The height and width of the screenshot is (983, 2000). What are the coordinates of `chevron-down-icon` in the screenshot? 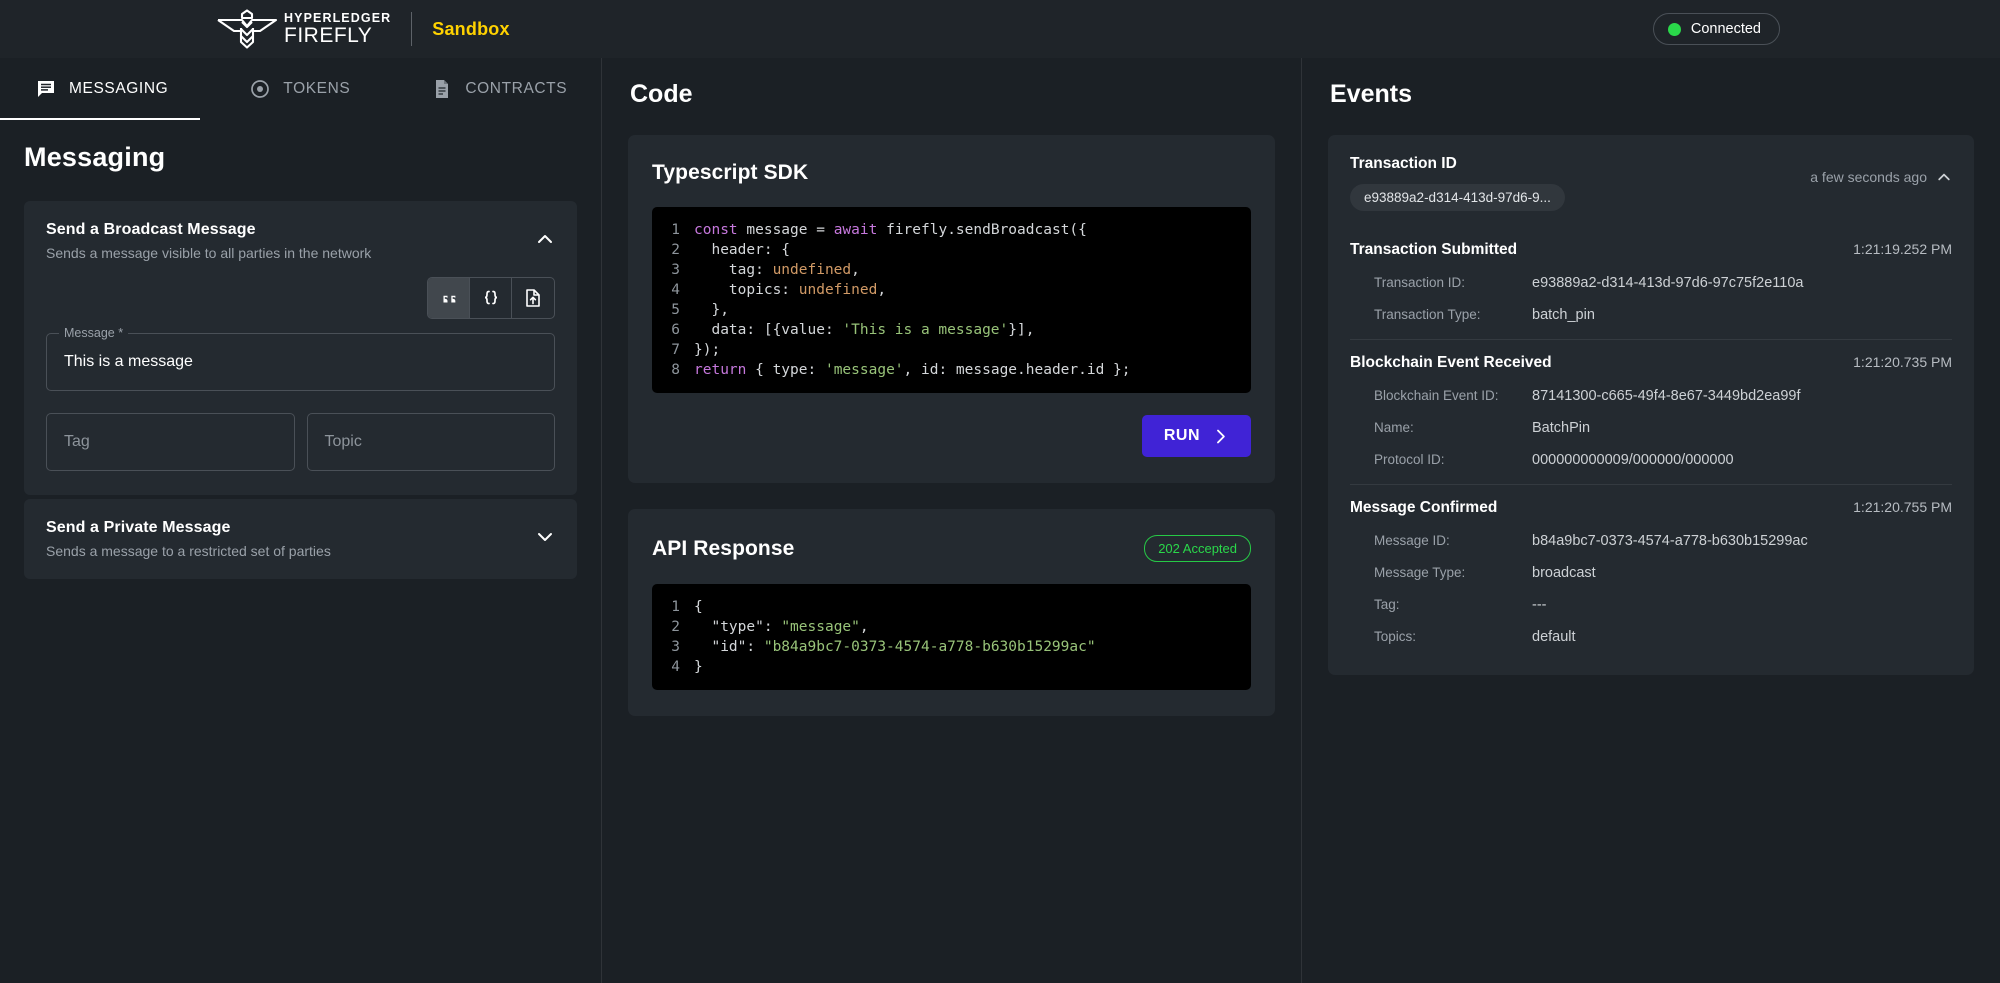 It's located at (545, 537).